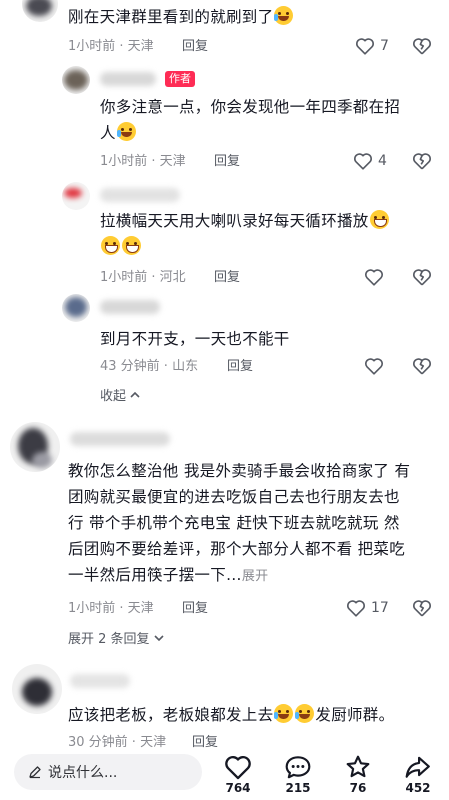  Describe the element at coordinates (159, 638) in the screenshot. I see `chevron-down-icon` at that location.